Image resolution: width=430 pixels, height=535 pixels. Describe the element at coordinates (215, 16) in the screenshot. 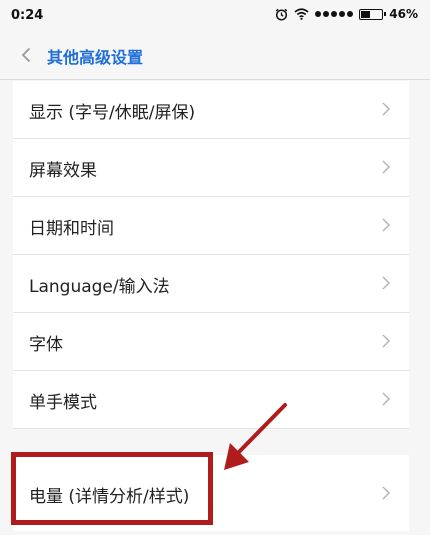

I see `status-bar: 0:24 46%` at that location.